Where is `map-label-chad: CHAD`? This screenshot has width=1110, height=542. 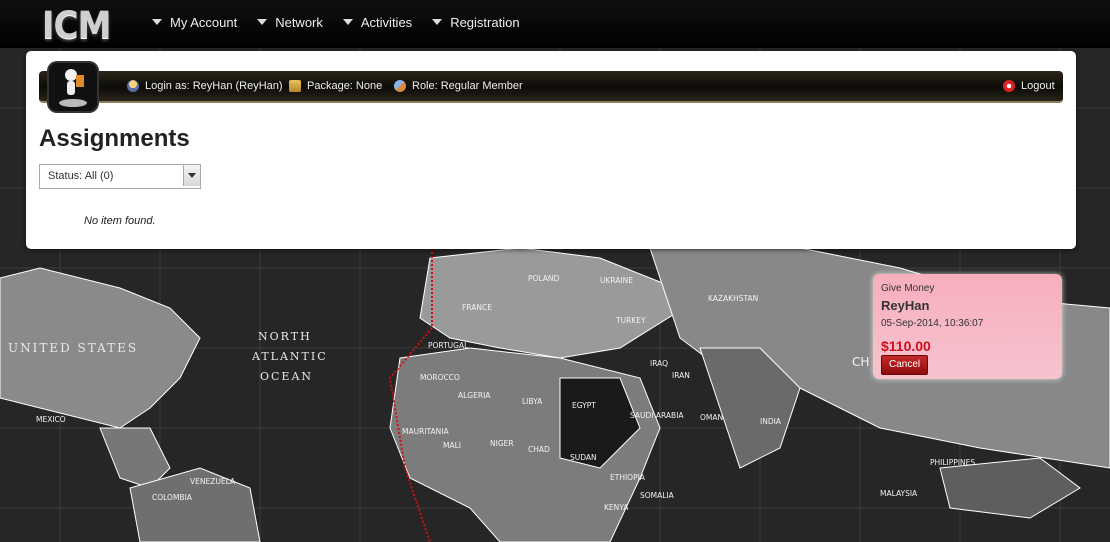
map-label-chad: CHAD is located at coordinates (539, 449).